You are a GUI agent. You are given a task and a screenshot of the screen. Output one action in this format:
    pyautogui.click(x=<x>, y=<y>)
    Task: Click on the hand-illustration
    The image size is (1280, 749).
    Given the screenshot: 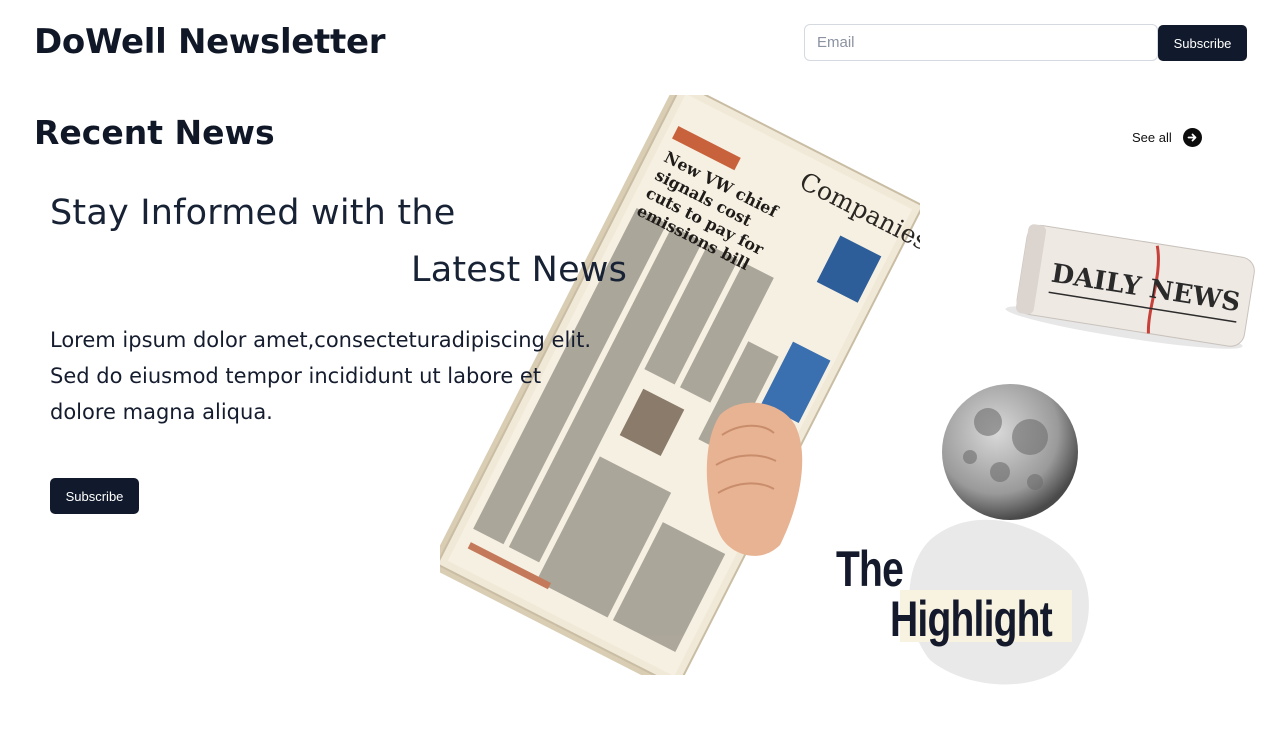 What is the action you would take?
    pyautogui.click(x=754, y=479)
    